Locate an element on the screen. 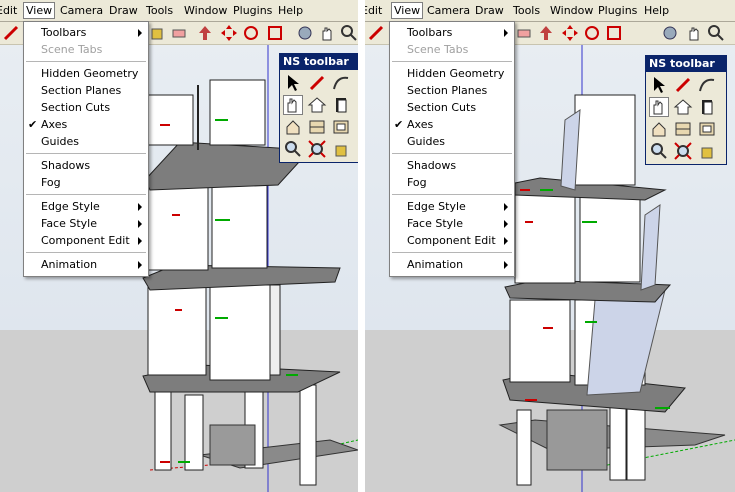 The image size is (735, 492). lower-box is located at coordinates (232, 445).